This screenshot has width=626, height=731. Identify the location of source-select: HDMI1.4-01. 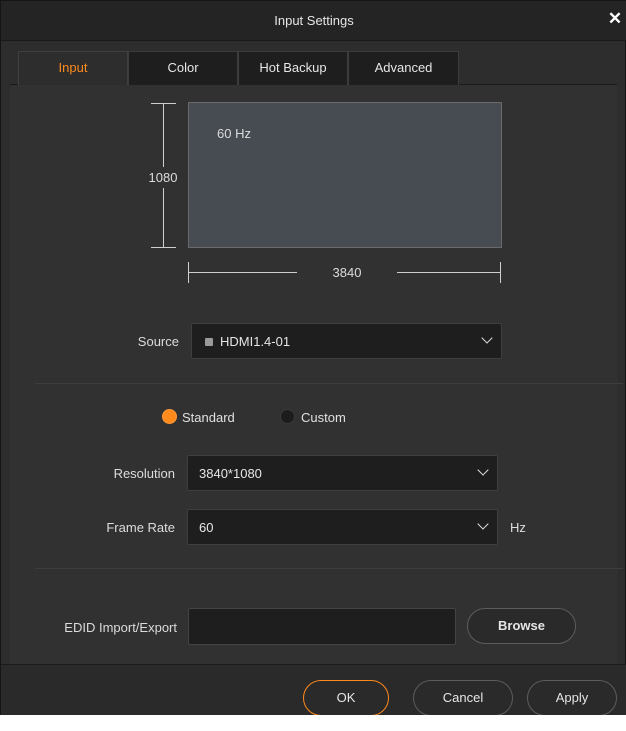
(346, 341).